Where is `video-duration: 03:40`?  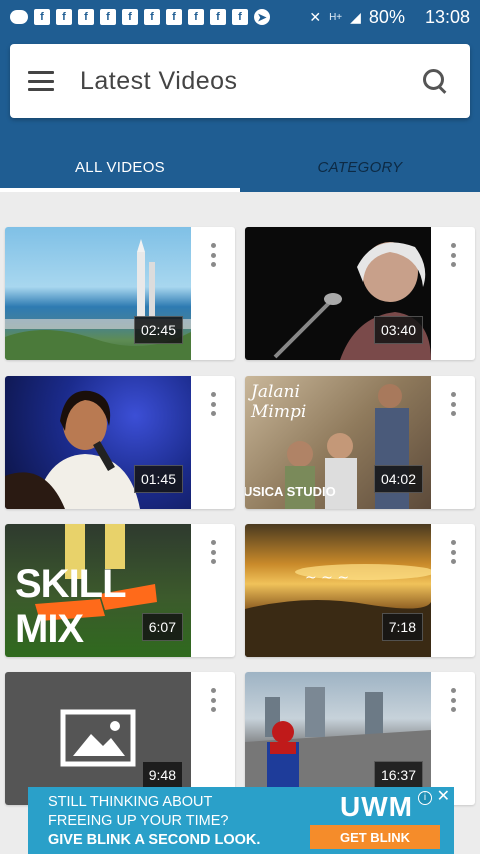
video-duration: 03:40 is located at coordinates (398, 330).